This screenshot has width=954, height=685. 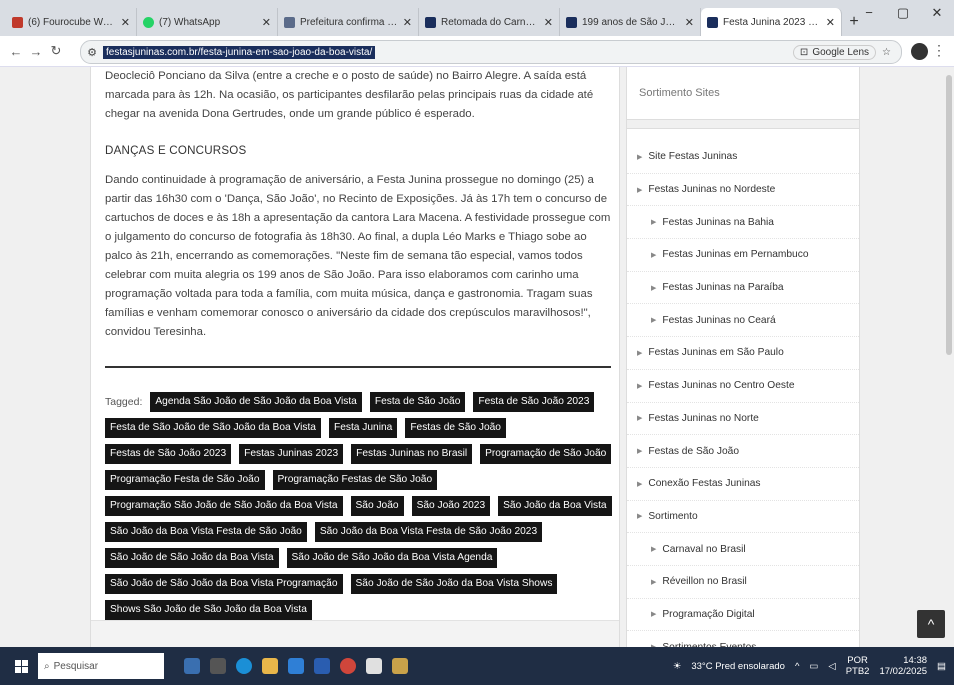 I want to click on browser-tab: (7) WhatsApp ✕, so click(x=207, y=22).